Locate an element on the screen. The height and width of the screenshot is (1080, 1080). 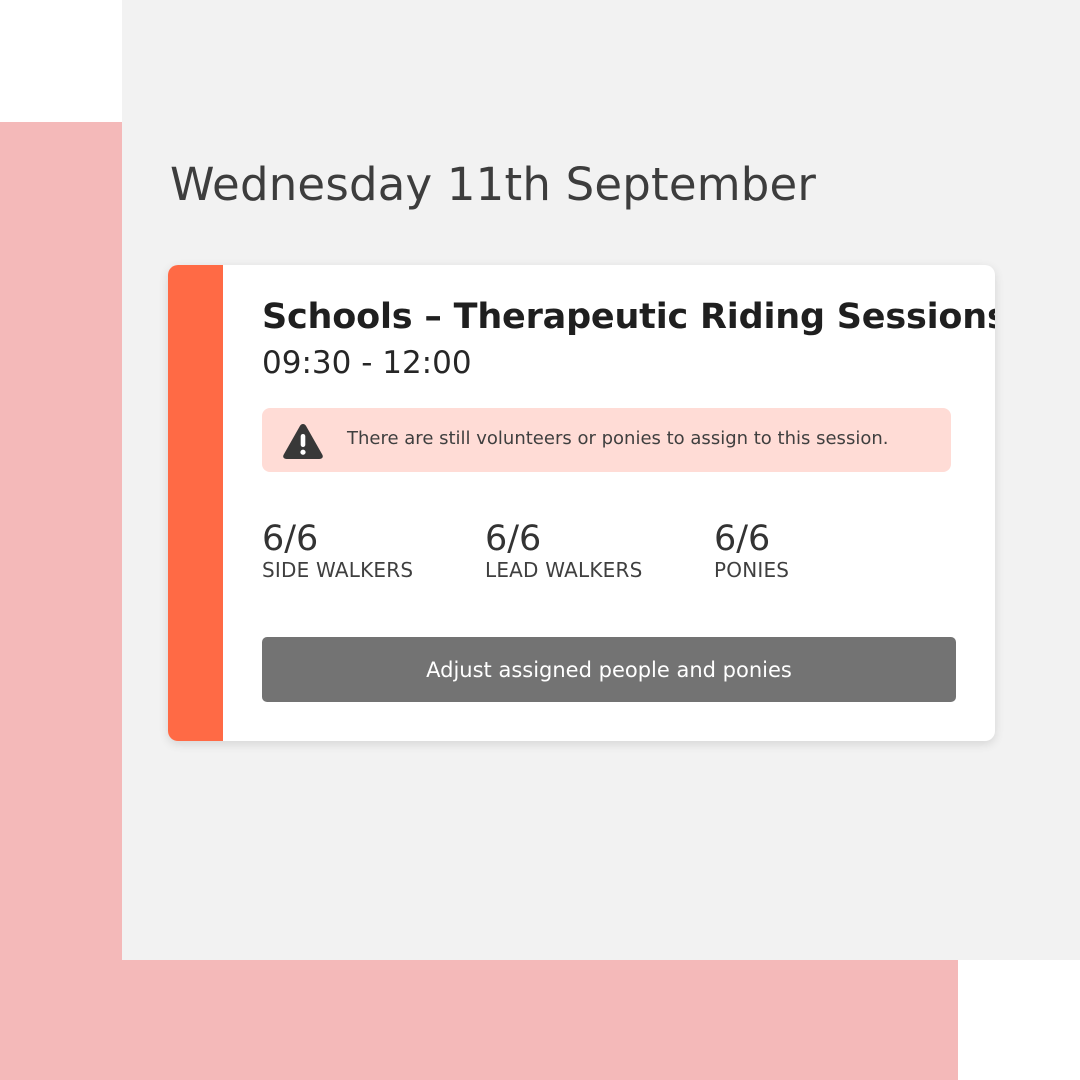
session-time: 09:30 - 12:00 is located at coordinates (367, 363).